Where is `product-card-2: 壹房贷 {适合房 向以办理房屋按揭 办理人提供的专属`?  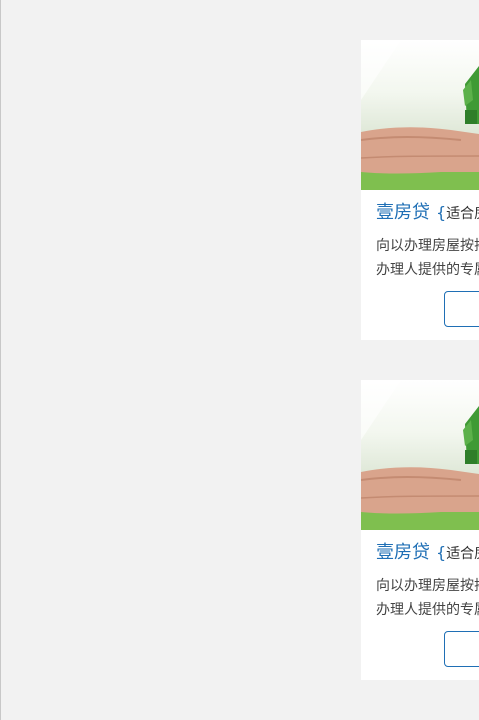
product-card-2: 壹房贷 {适合房 向以办理房屋按揭 办理人提供的专属 is located at coordinates (420, 530).